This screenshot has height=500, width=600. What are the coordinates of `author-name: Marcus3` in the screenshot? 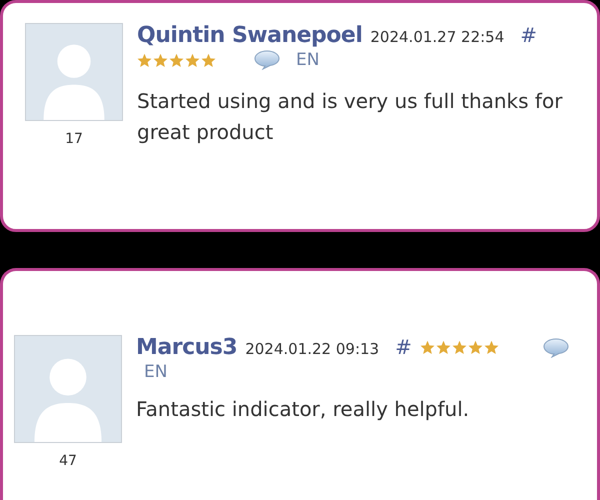 It's located at (187, 347).